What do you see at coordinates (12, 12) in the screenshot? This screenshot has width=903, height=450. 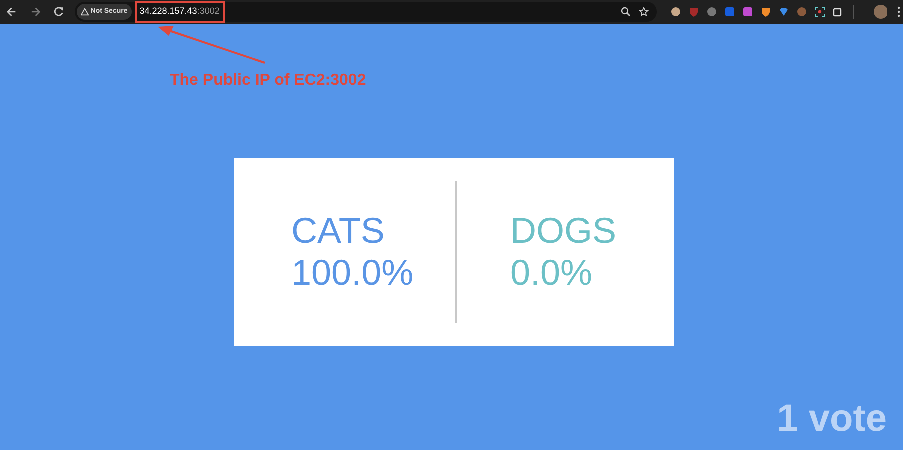 I see `back-icon` at bounding box center [12, 12].